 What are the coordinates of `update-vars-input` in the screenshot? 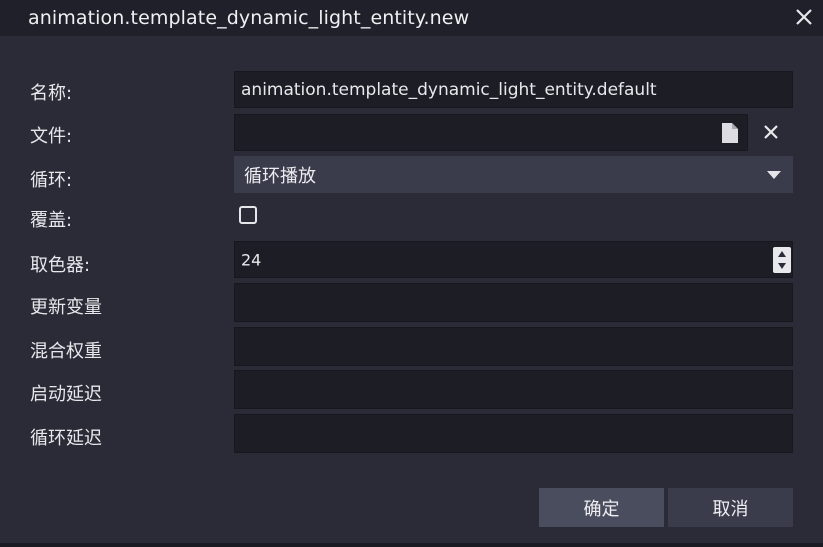 It's located at (513, 302).